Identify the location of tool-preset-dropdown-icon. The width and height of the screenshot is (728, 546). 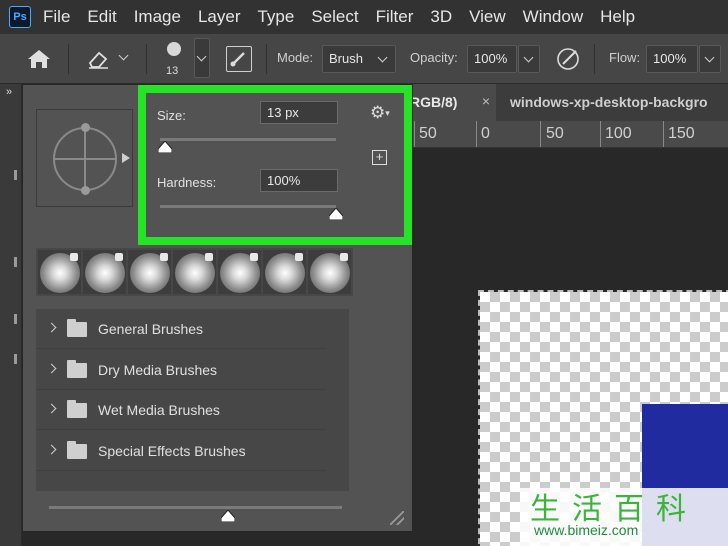
(124, 57).